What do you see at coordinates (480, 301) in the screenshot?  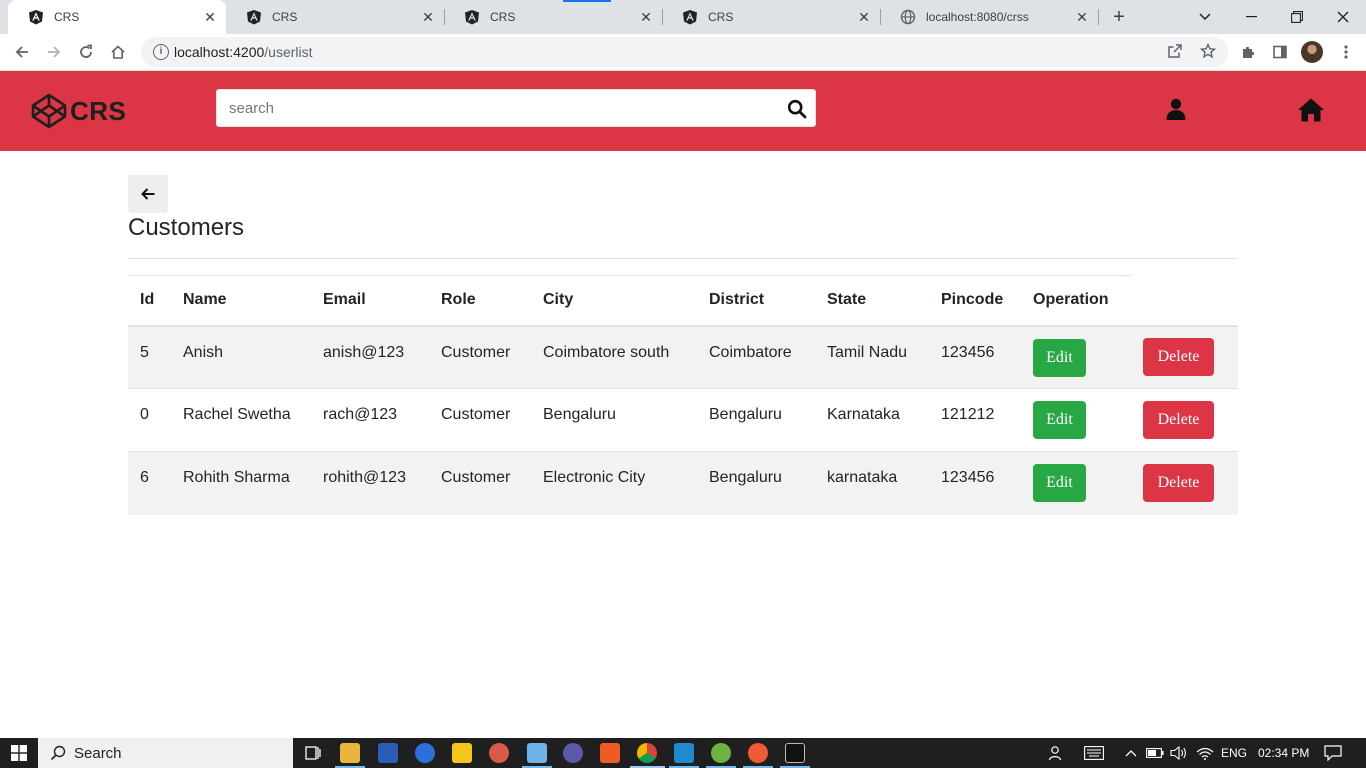 I see `col-header-role: Role` at bounding box center [480, 301].